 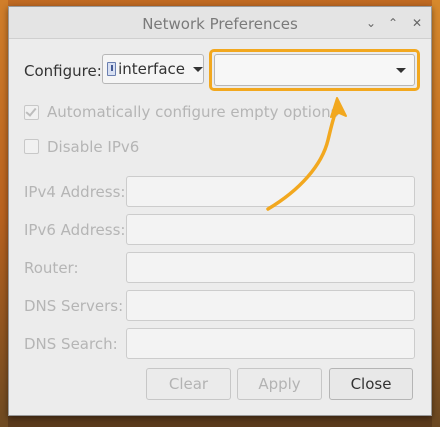 What do you see at coordinates (188, 384) in the screenshot?
I see `clear-button: Clear` at bounding box center [188, 384].